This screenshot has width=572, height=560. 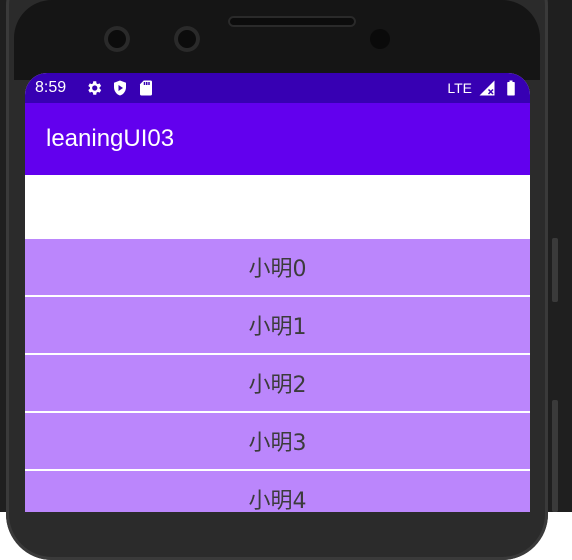 I want to click on network-type-label: LTE, so click(x=459, y=88).